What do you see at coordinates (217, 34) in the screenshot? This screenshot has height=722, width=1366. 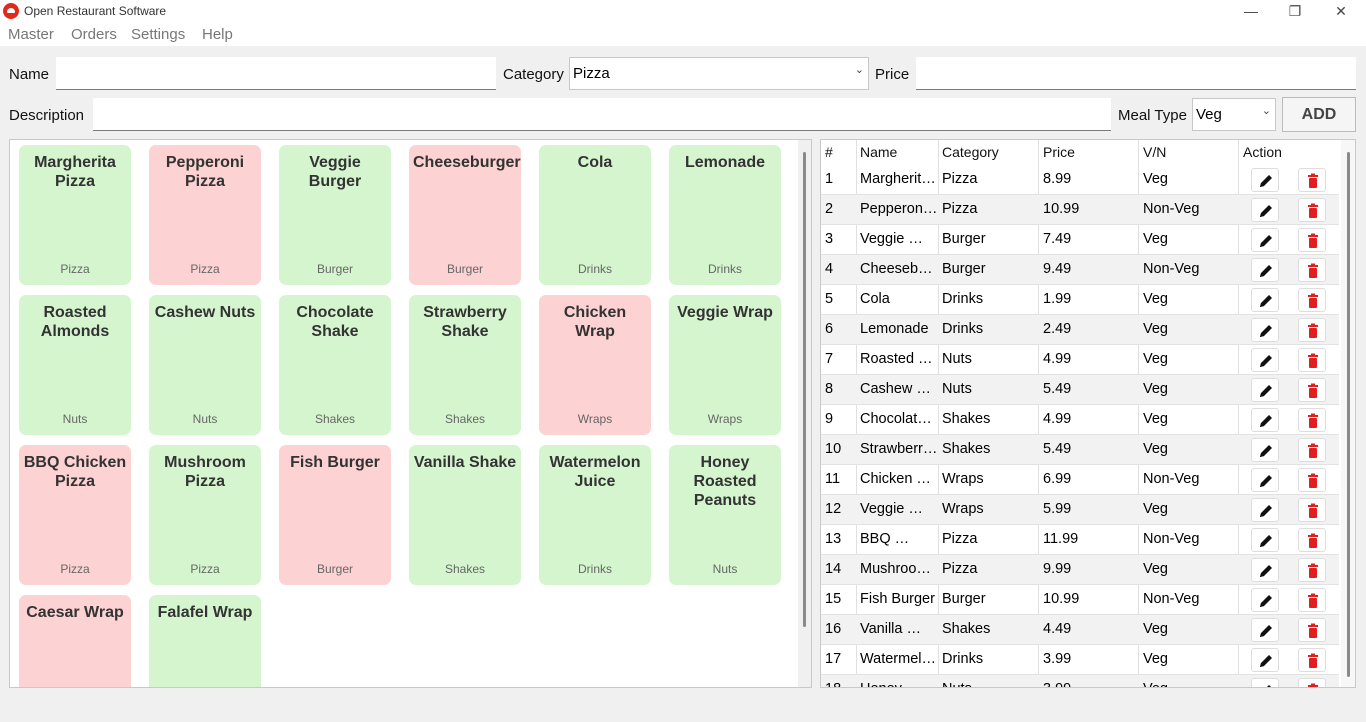 I see `menu-help: Help` at bounding box center [217, 34].